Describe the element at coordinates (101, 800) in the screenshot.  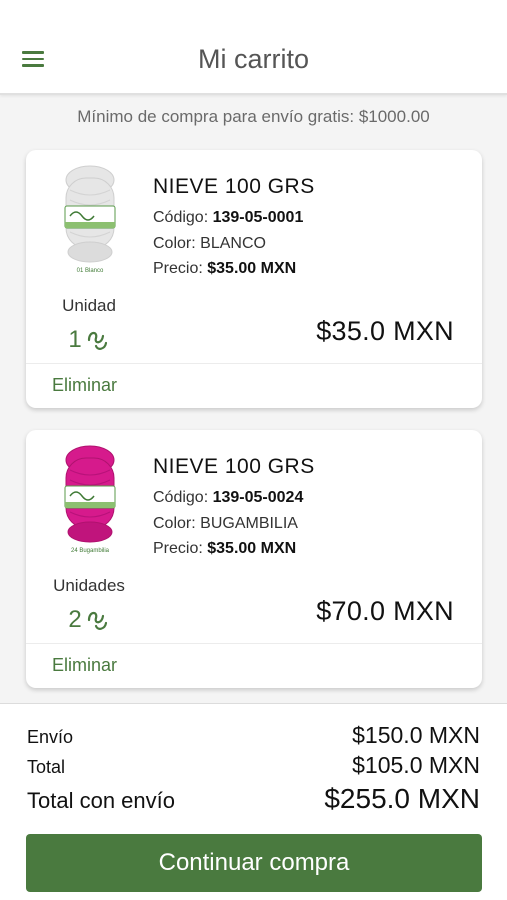
I see `grand-total-label: Total con envío` at that location.